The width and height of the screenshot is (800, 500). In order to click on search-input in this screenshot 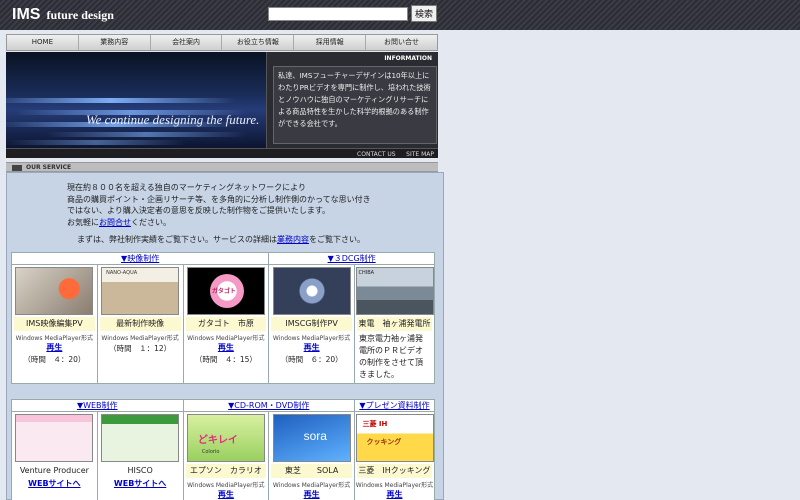, I will do `click(338, 14)`.